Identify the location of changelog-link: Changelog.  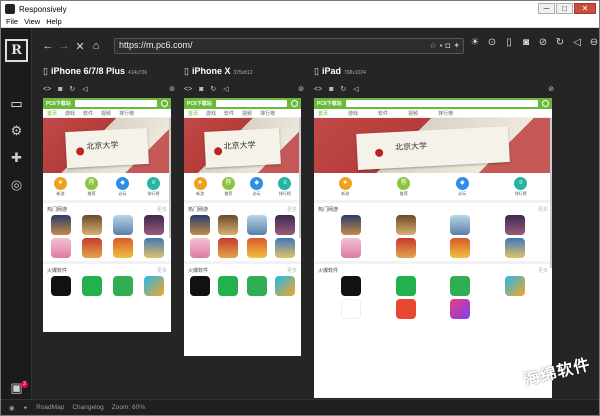
(87, 407).